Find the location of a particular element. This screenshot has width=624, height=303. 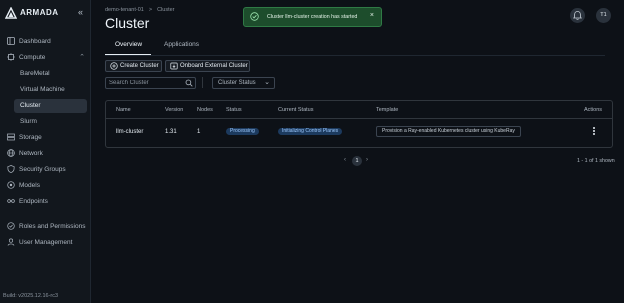

sidebar-item-network: Network is located at coordinates (45, 154).